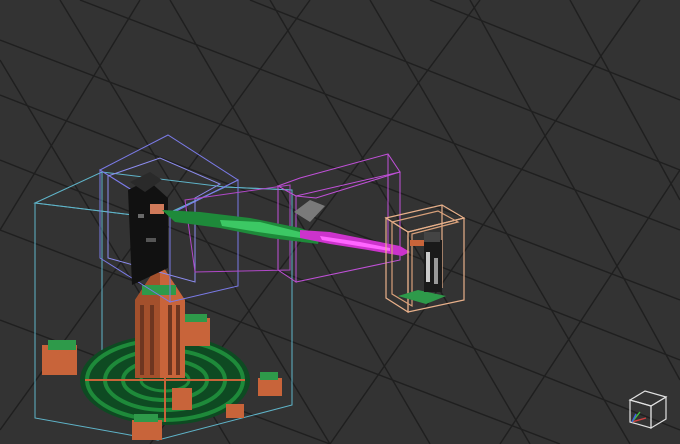 This screenshot has height=444, width=680. I want to click on voxel-character-dark, so click(148, 228).